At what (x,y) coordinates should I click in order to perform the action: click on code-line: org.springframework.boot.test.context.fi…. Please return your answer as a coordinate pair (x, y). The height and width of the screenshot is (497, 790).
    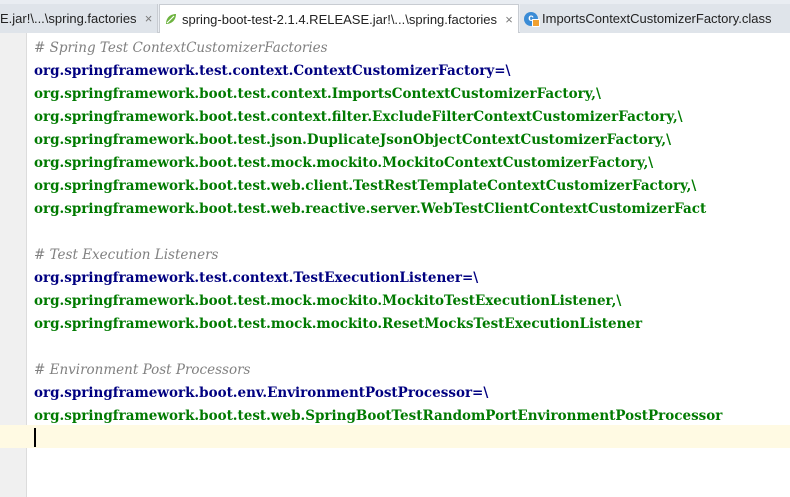
    Looking at the image, I should click on (378, 117).